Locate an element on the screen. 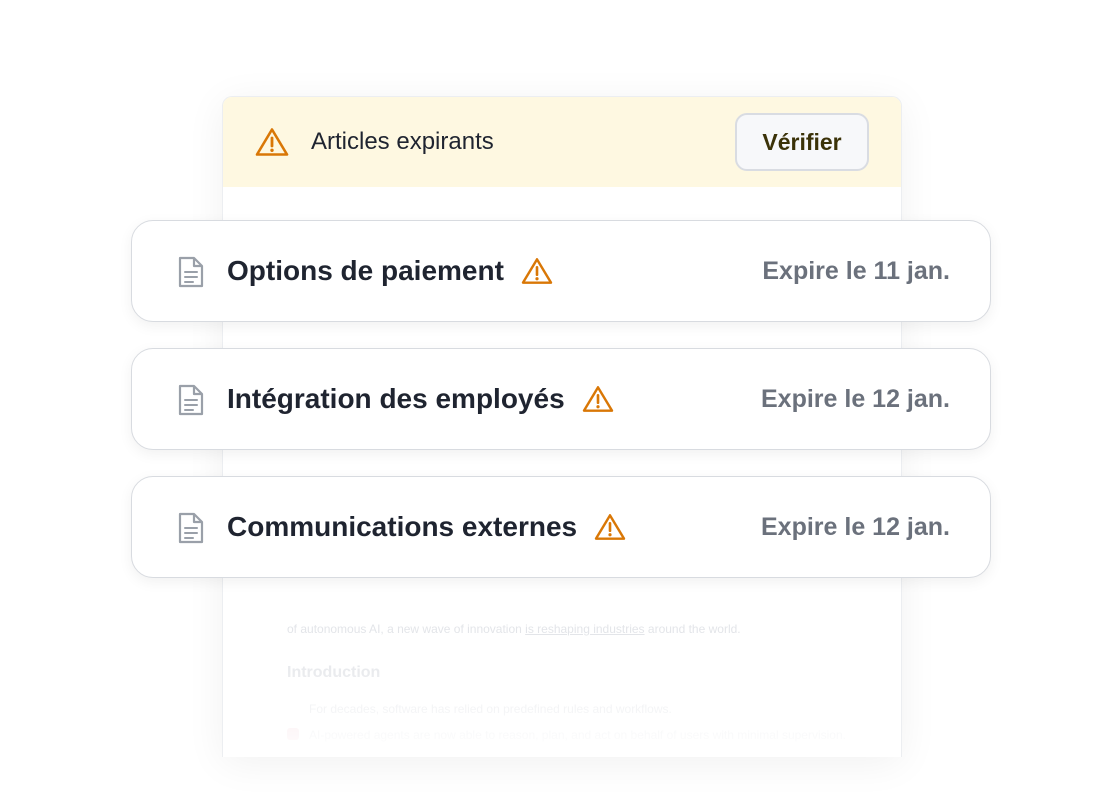 The width and height of the screenshot is (1120, 800). article-title: Intégration des employés is located at coordinates (420, 399).